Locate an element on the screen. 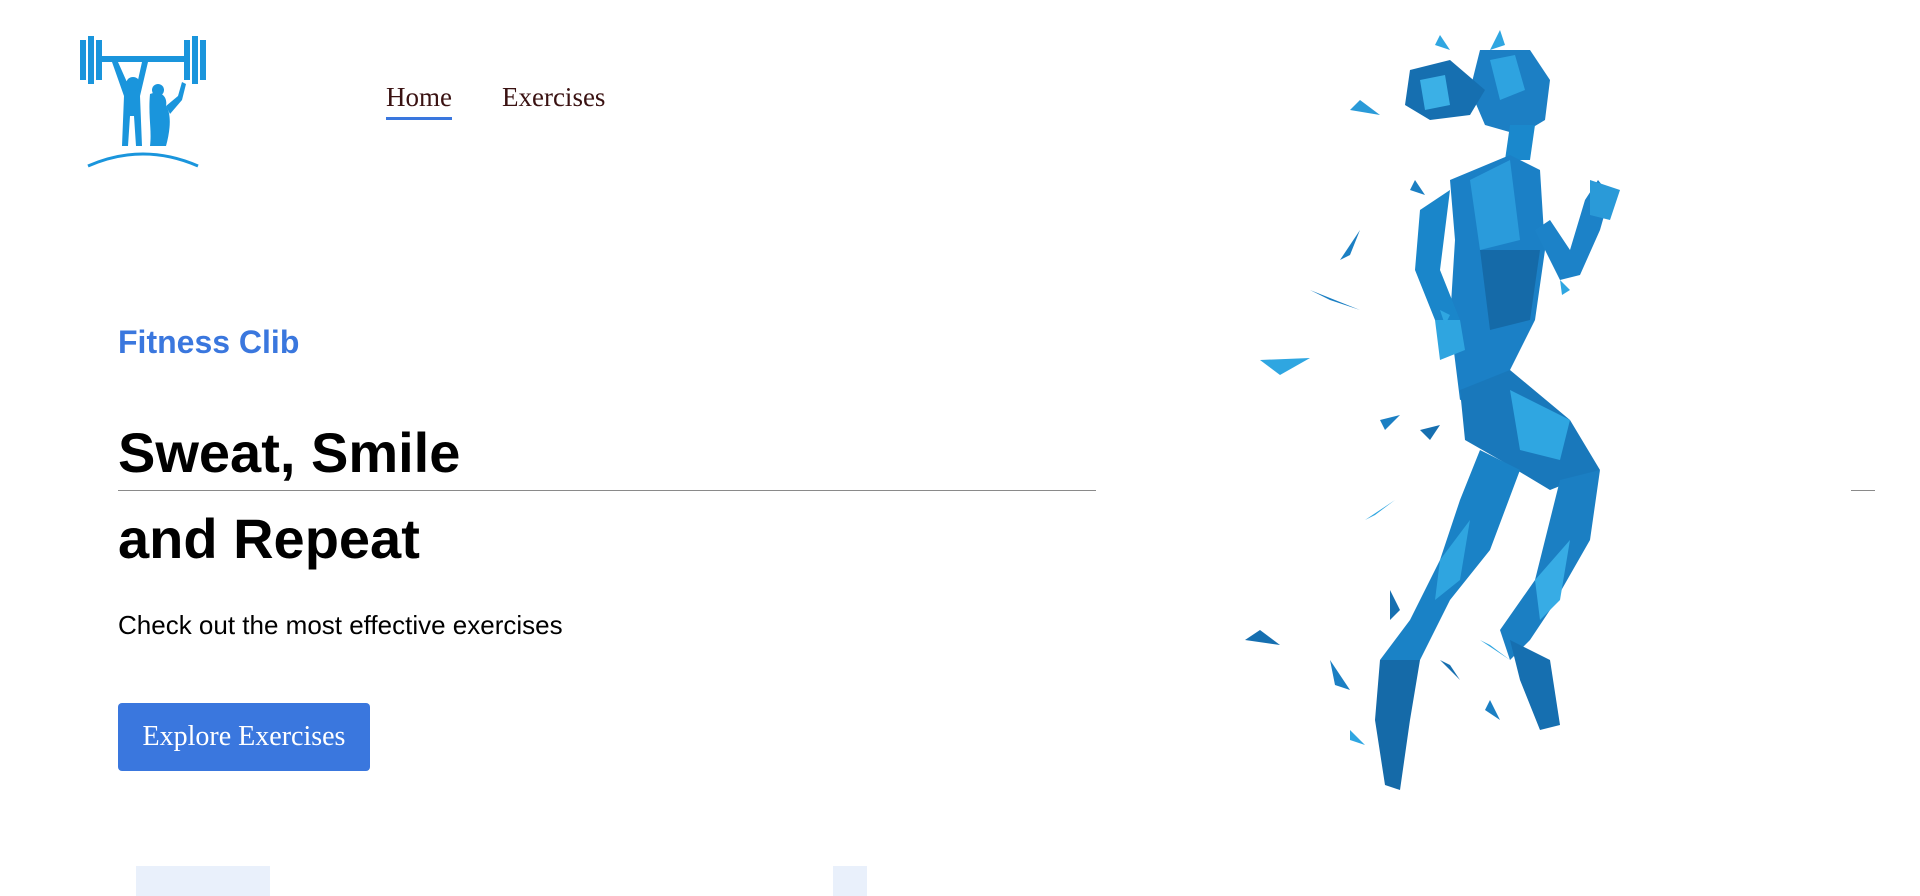 The width and height of the screenshot is (1920, 896). hero-headline: Sweat, Smile and Repeat is located at coordinates (289, 496).